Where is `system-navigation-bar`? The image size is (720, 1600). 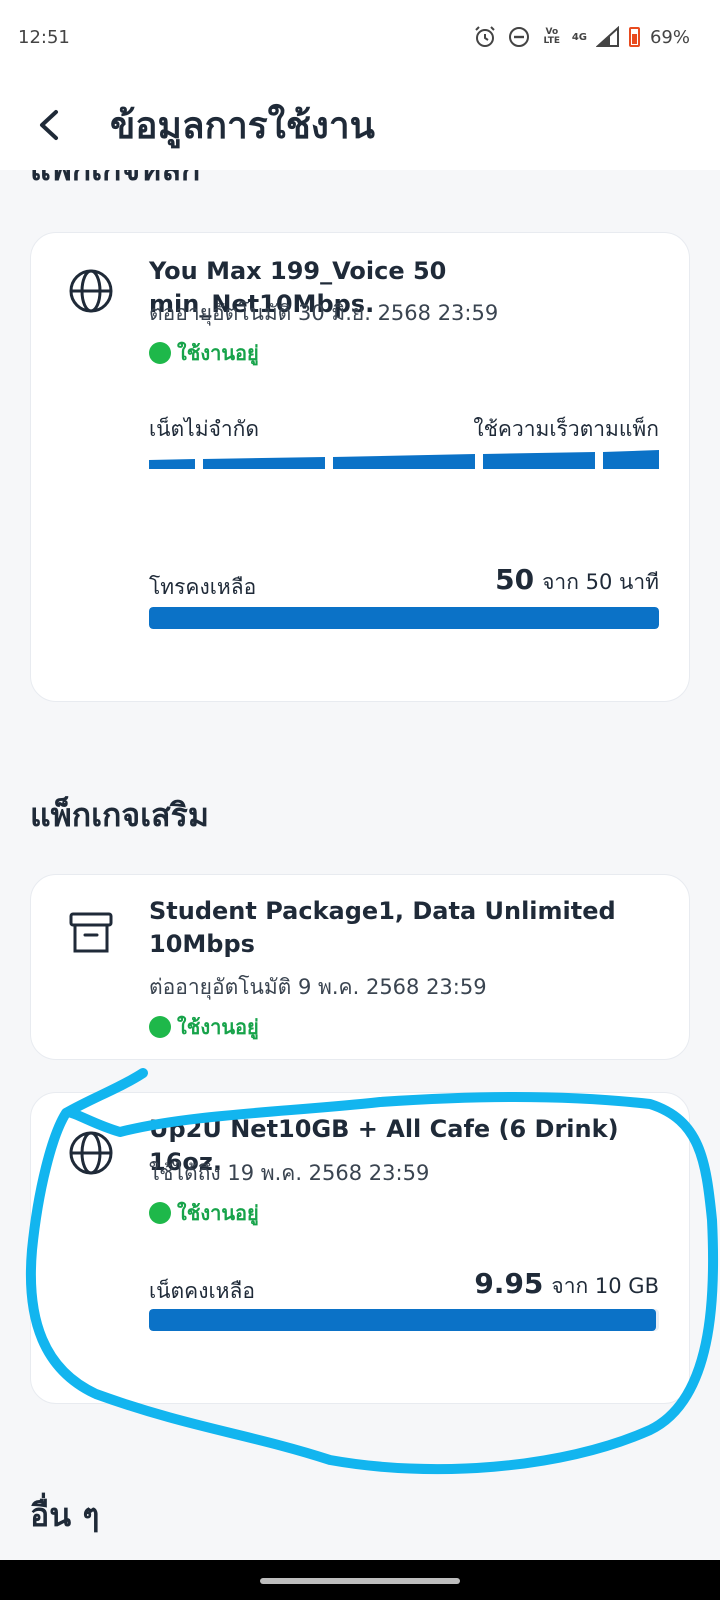 system-navigation-bar is located at coordinates (360, 1580).